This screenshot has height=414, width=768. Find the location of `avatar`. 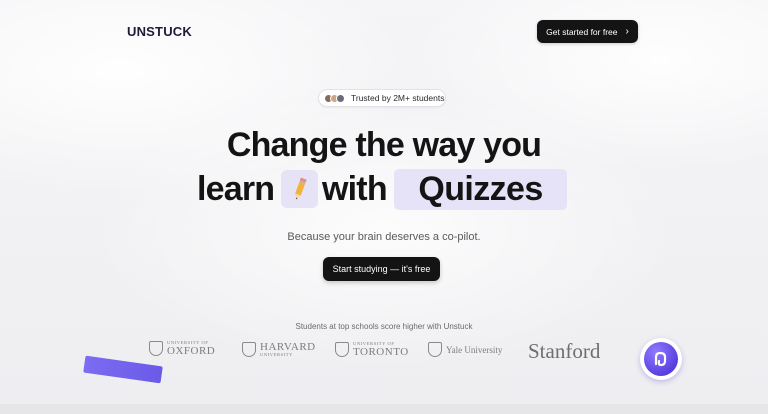

avatar is located at coordinates (340, 98).